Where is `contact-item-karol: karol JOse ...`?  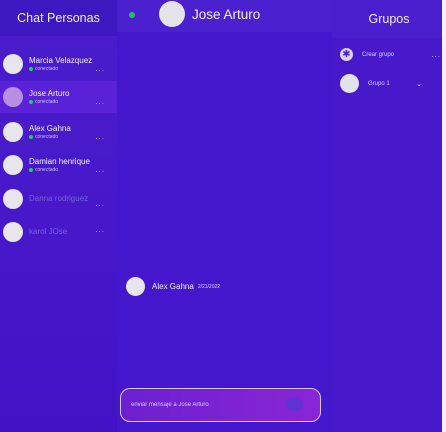 contact-item-karol: karol JOse ... is located at coordinates (58, 232).